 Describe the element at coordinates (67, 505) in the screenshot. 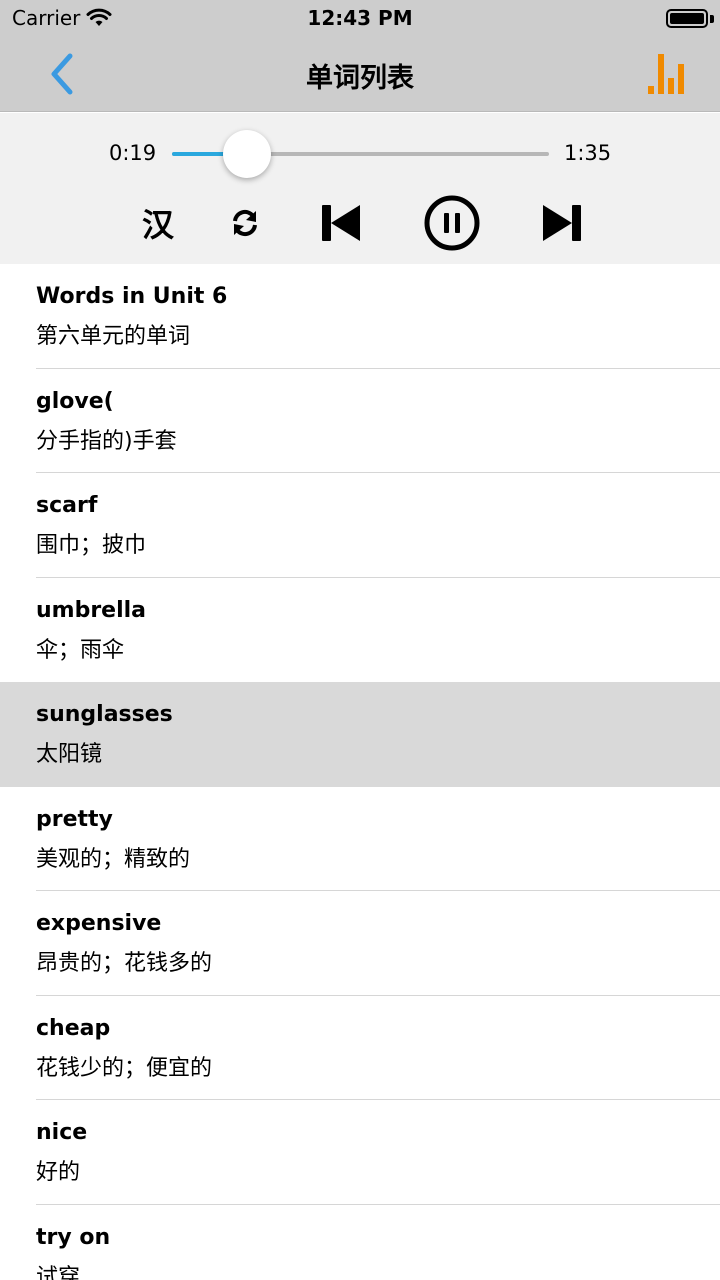

I see `word-english: scarf` at that location.